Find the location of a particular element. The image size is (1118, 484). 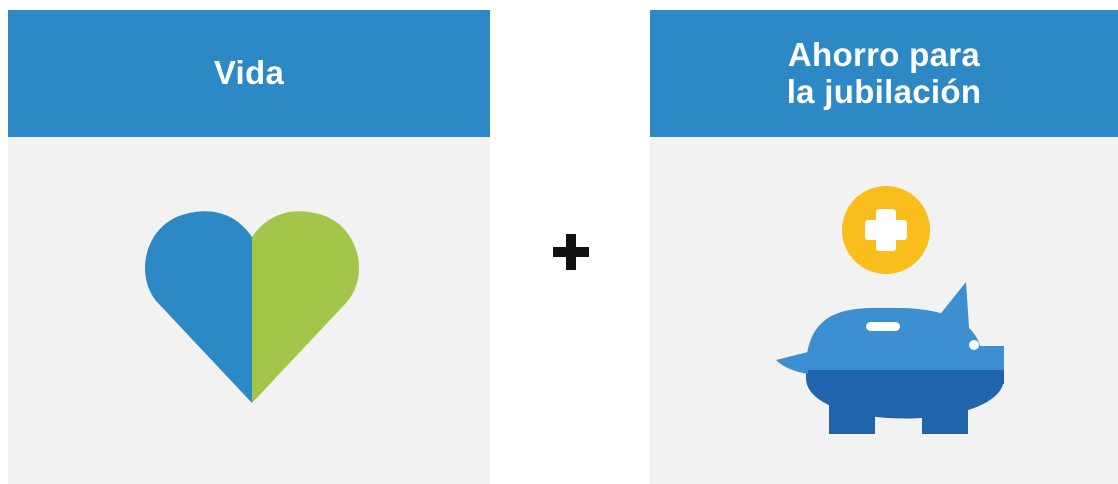

card-vida-header: Vida is located at coordinates (249, 73).